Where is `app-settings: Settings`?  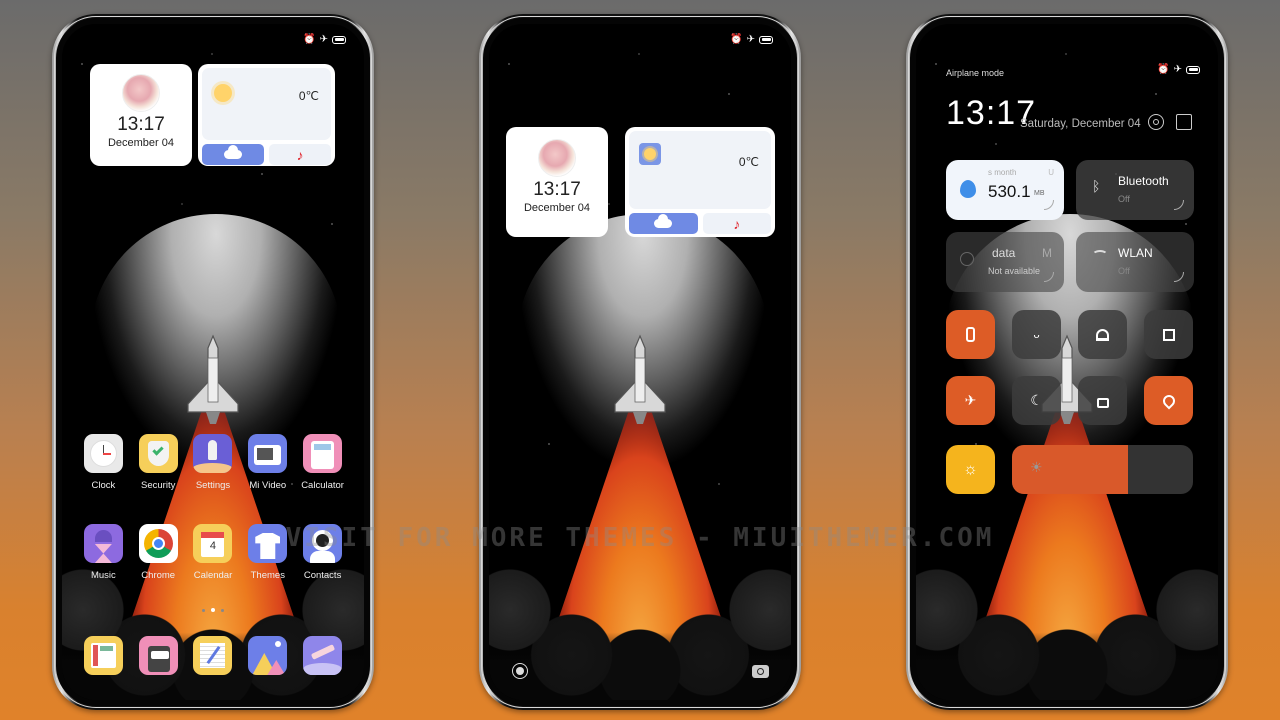 app-settings: Settings is located at coordinates (213, 462).